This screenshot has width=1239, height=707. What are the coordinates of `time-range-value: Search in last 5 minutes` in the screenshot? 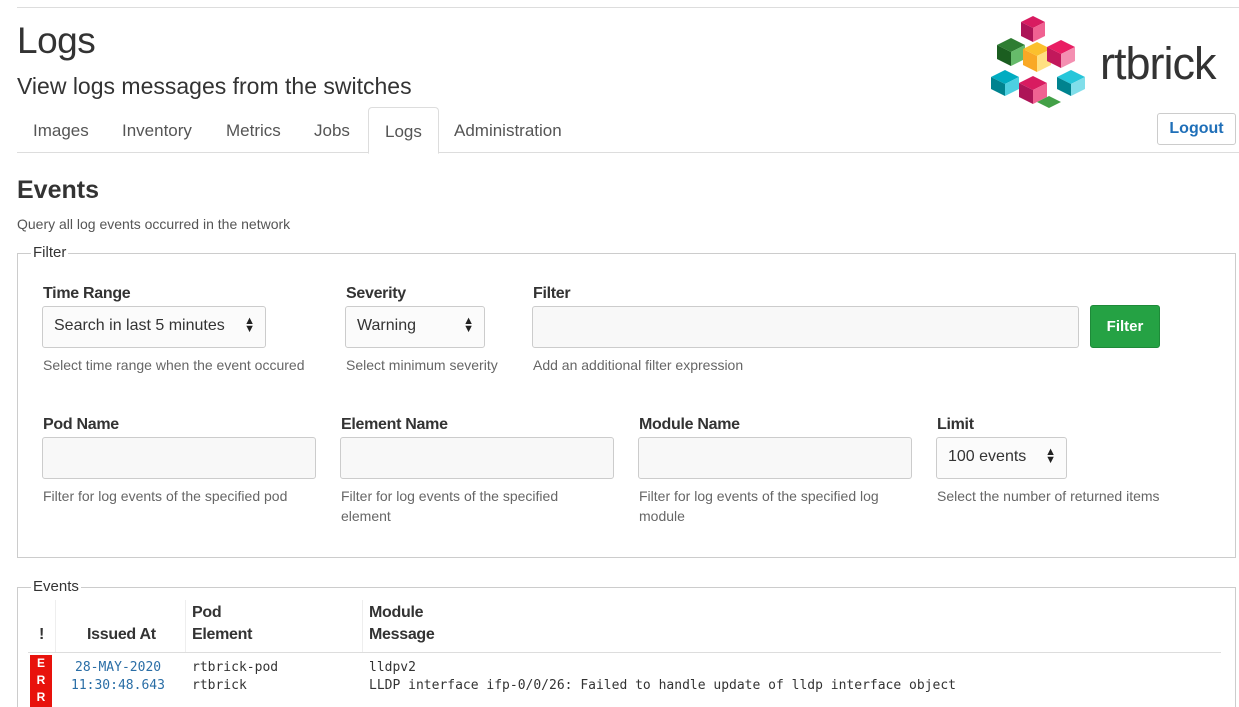 It's located at (139, 325).